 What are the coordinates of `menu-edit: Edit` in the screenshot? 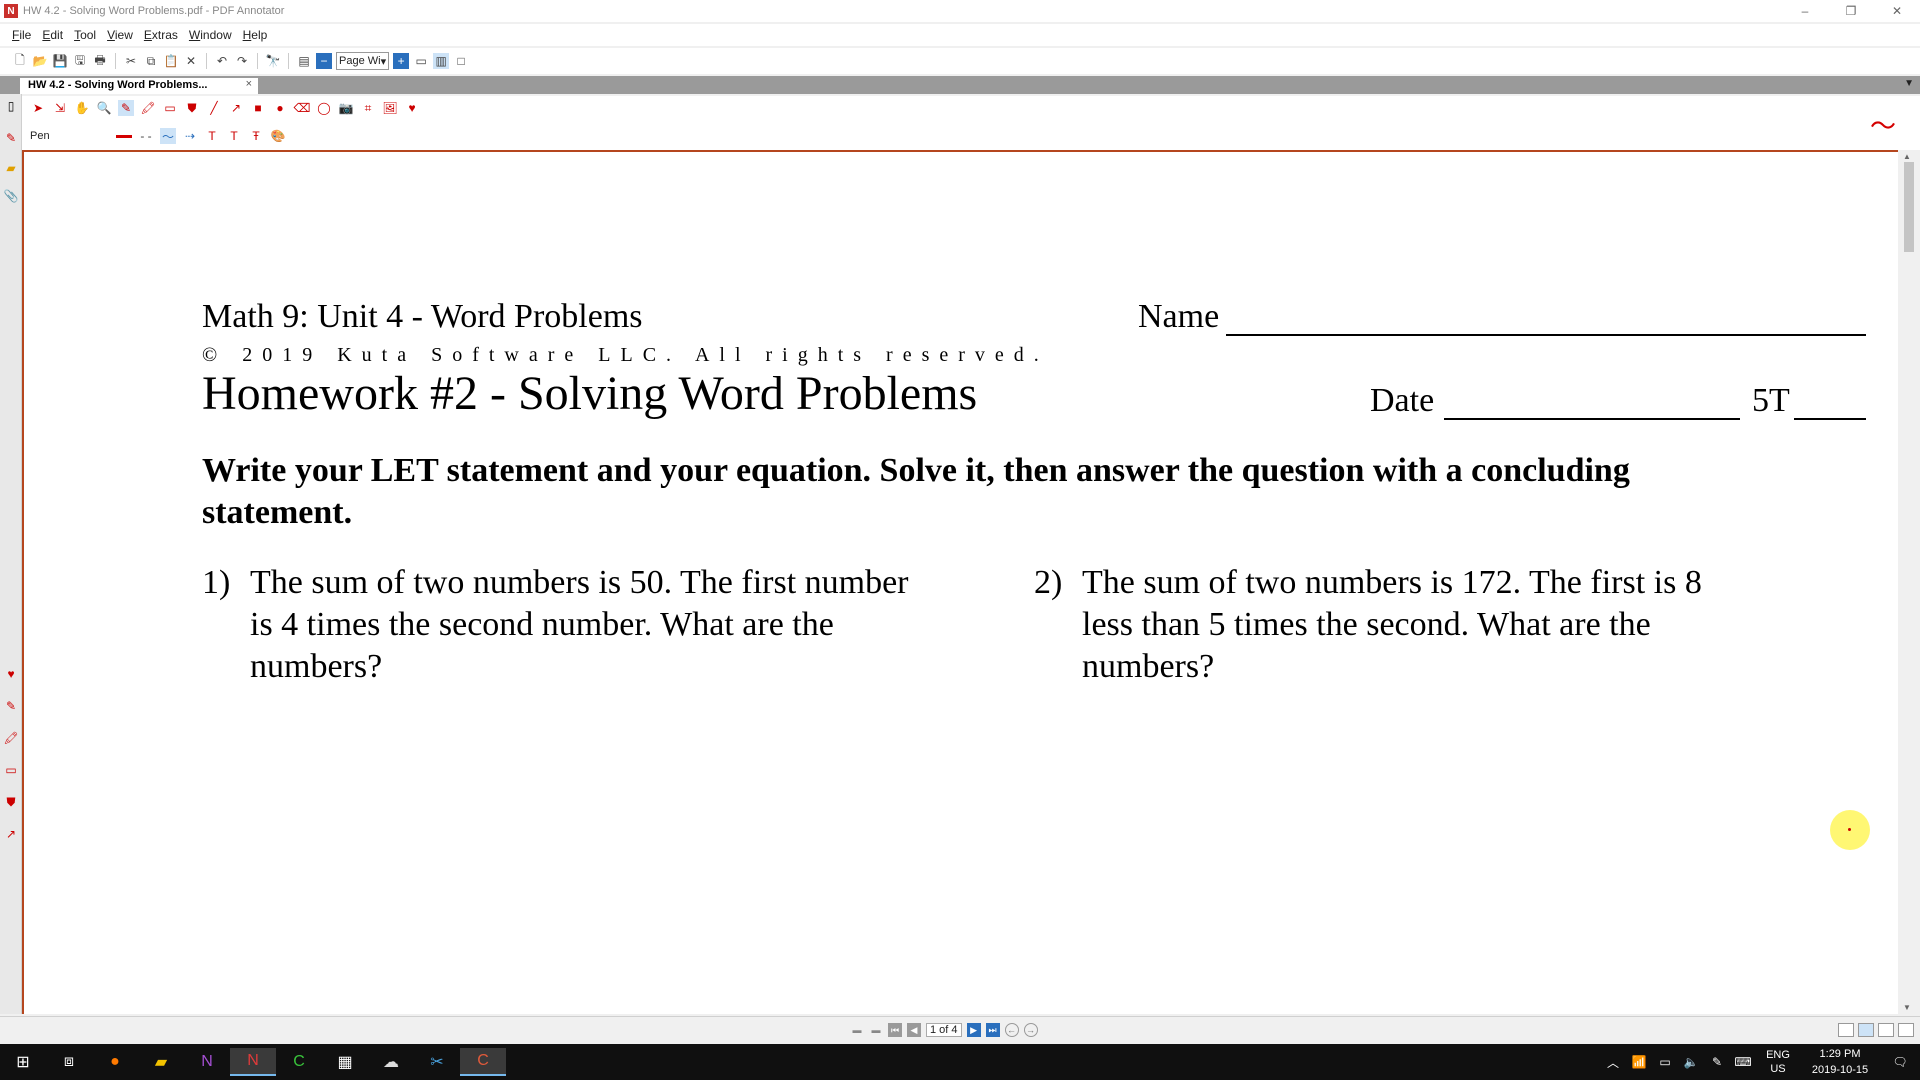 It's located at (52, 35).